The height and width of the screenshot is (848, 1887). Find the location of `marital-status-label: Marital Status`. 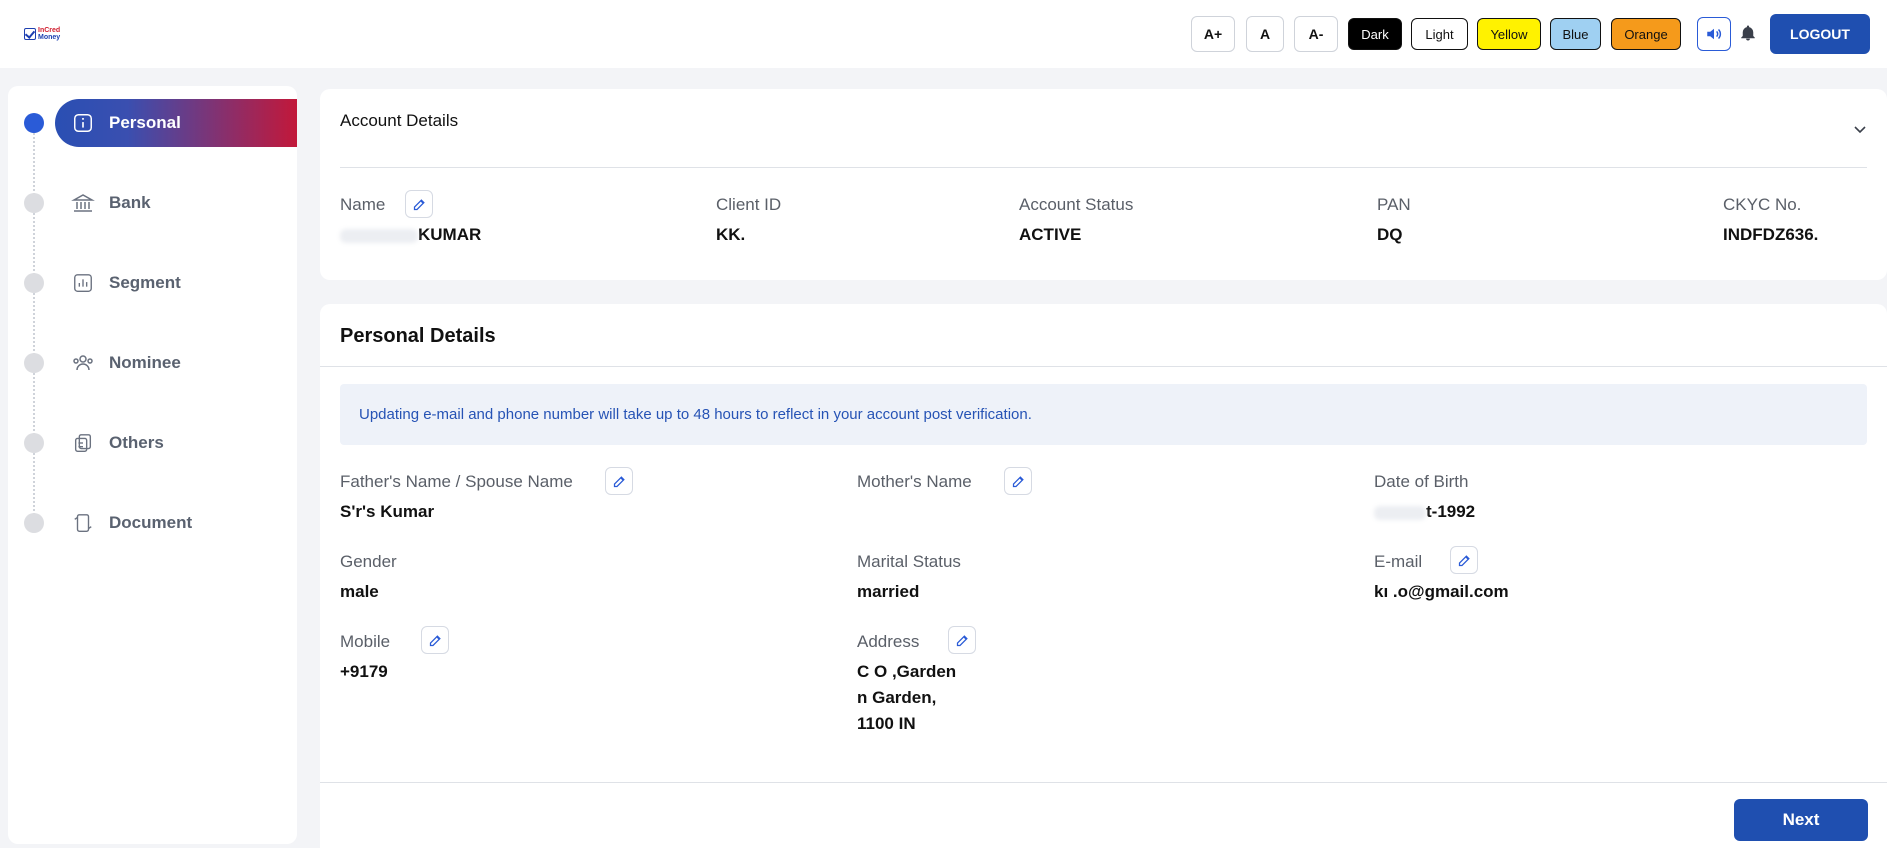

marital-status-label: Marital Status is located at coordinates (909, 561).